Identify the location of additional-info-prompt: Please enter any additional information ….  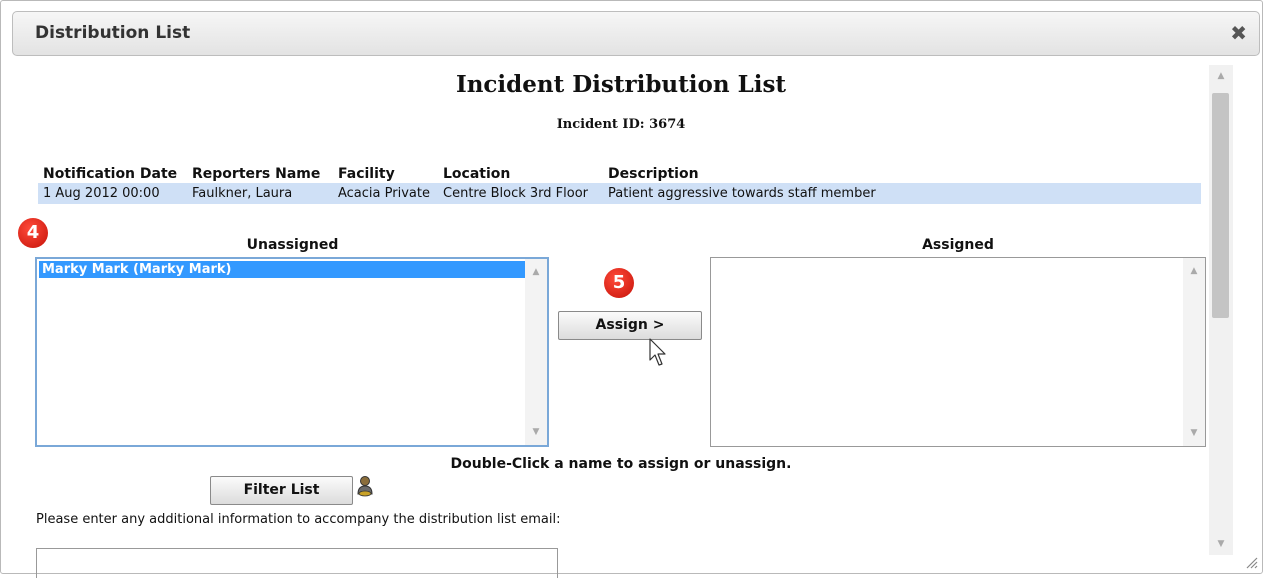
(298, 519).